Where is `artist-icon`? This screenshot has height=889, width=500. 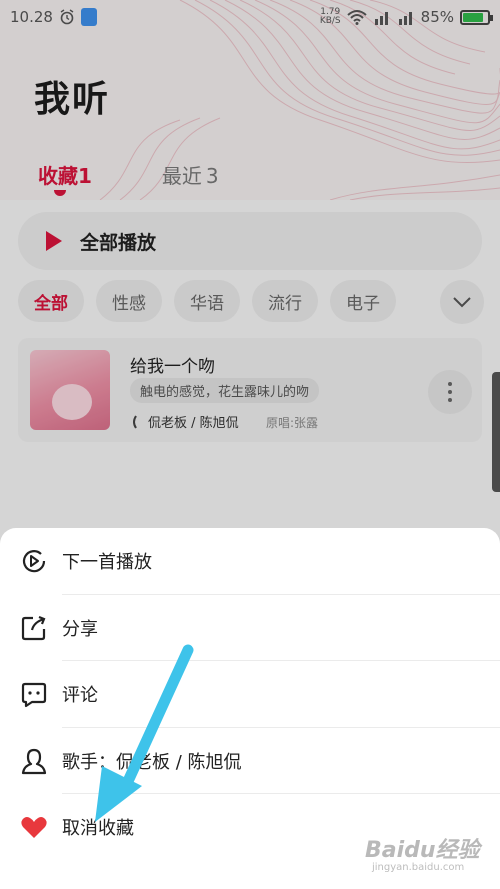
artist-icon is located at coordinates (34, 761).